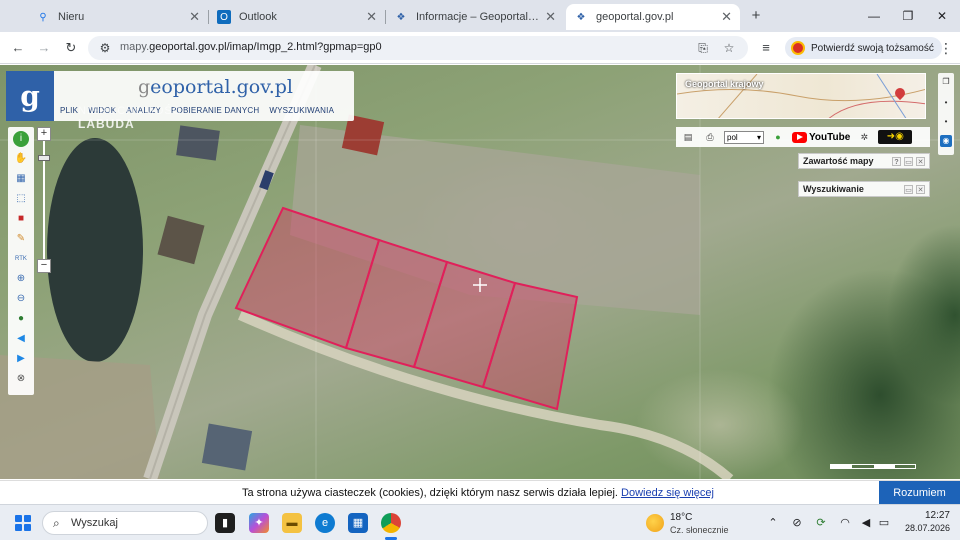 The width and height of the screenshot is (960, 540). I want to click on task-view-icon: ▮, so click(225, 523).